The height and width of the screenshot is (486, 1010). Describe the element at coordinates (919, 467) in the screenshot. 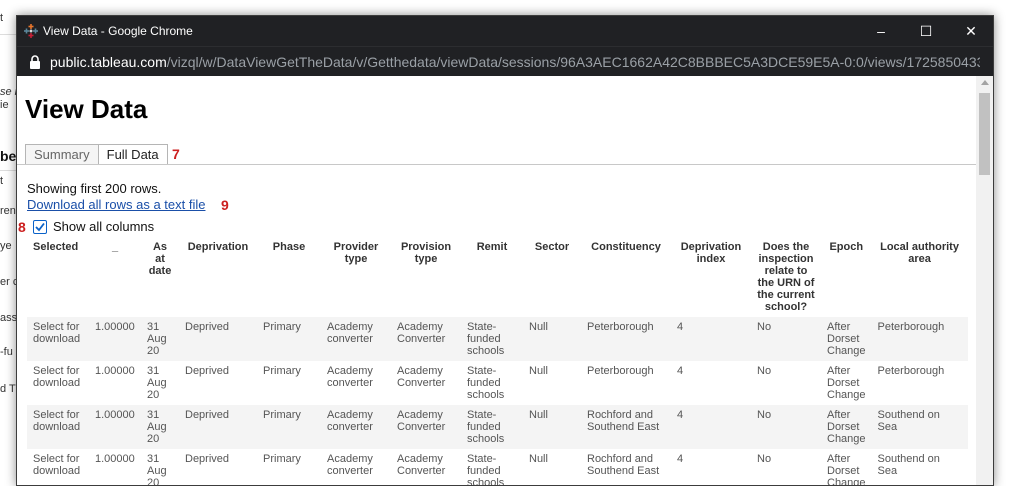

I see `table-cell: Southend on Sea` at that location.